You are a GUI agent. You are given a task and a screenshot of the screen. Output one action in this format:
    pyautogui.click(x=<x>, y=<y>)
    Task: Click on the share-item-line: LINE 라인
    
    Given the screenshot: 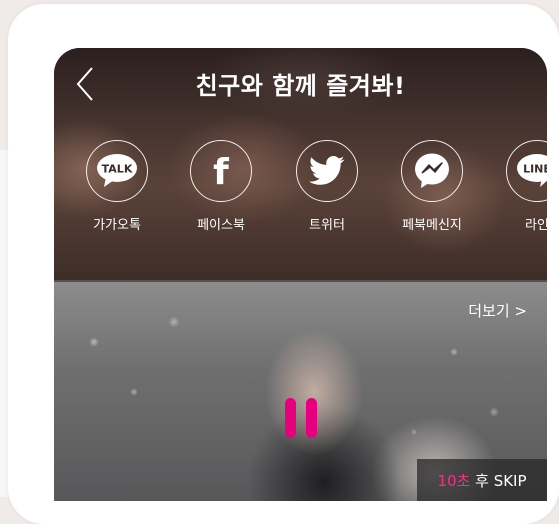 What is the action you would take?
    pyautogui.click(x=522, y=186)
    